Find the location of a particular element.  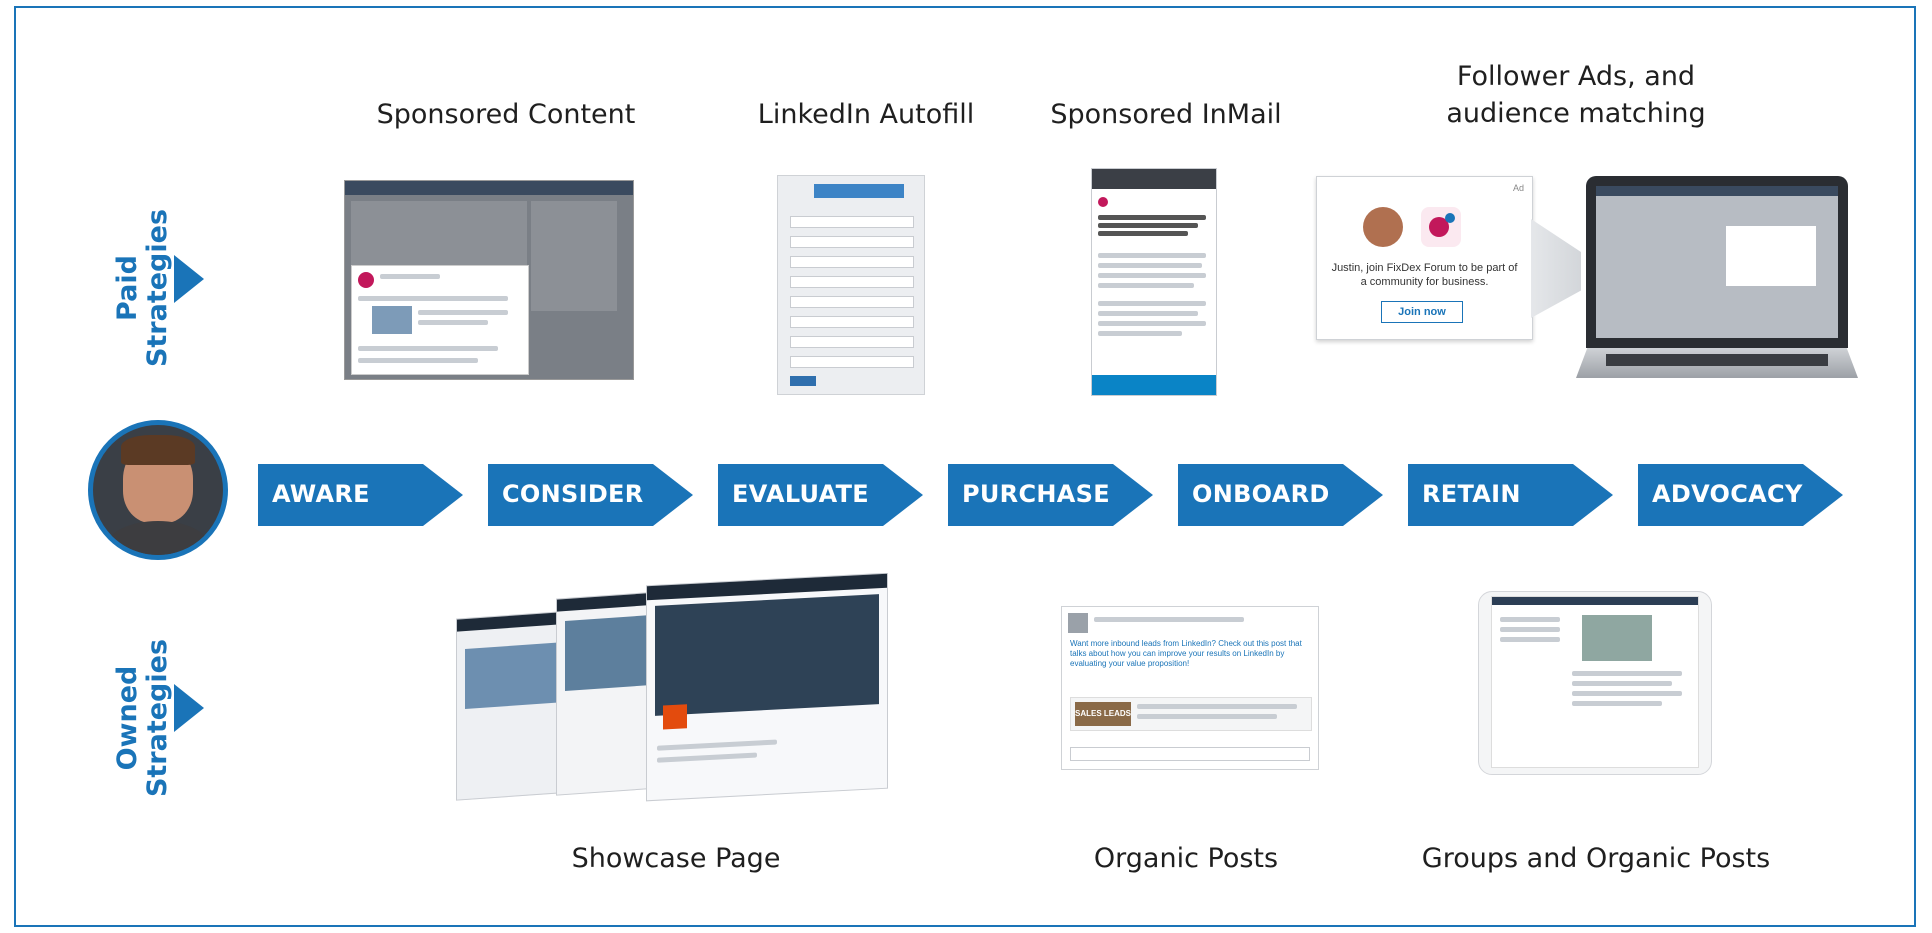

label-sponsored-inmail: Sponsored InMail is located at coordinates (1166, 114).